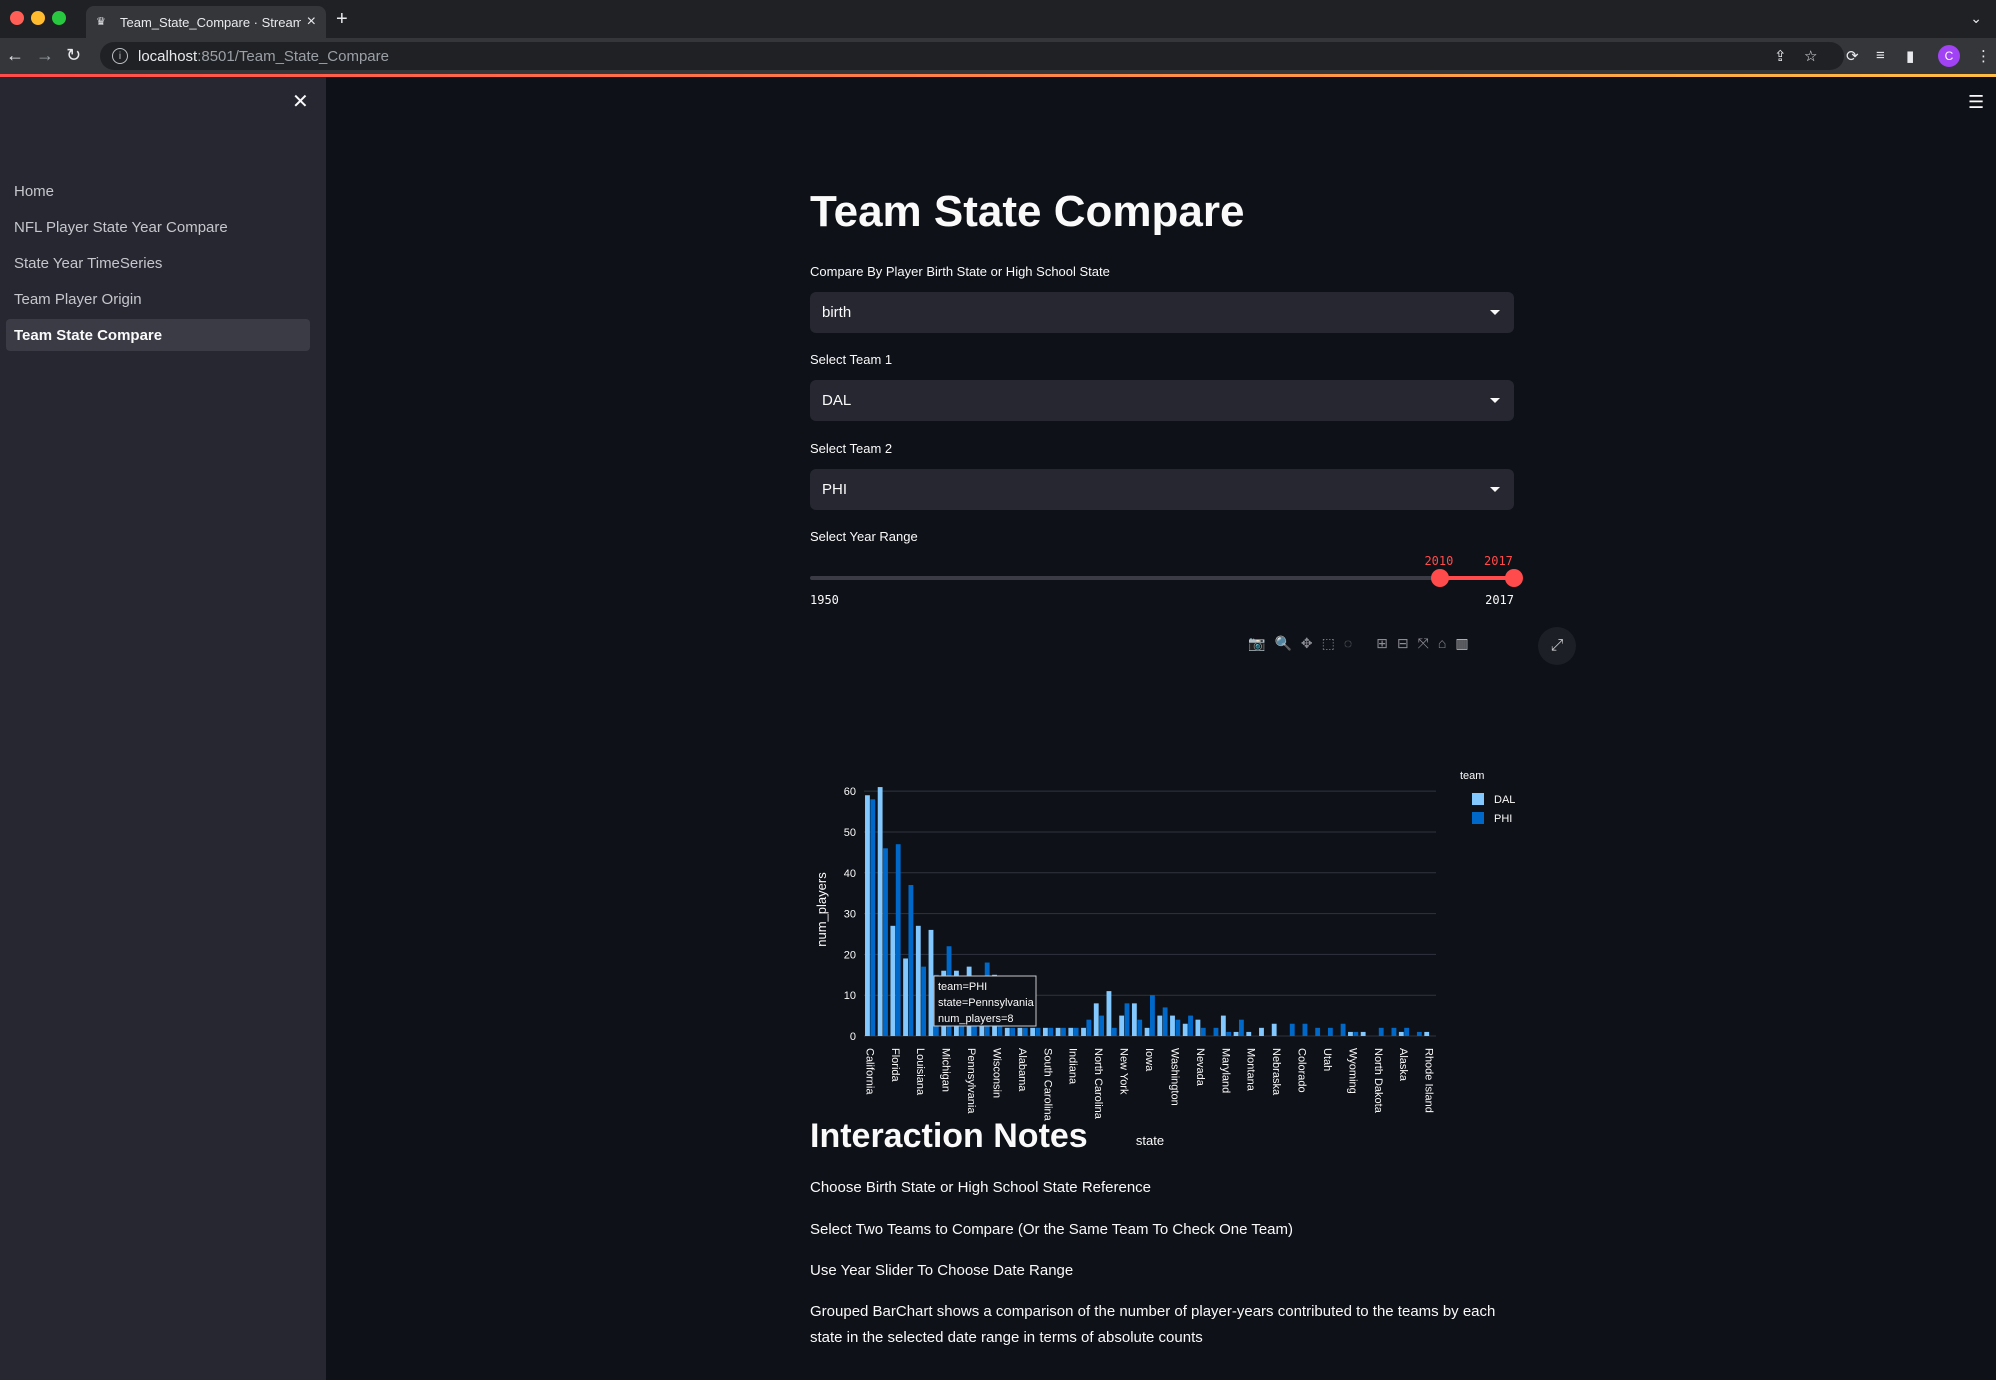  Describe the element at coordinates (1810, 56) in the screenshot. I see `bookmark-star-icon: ☆` at that location.